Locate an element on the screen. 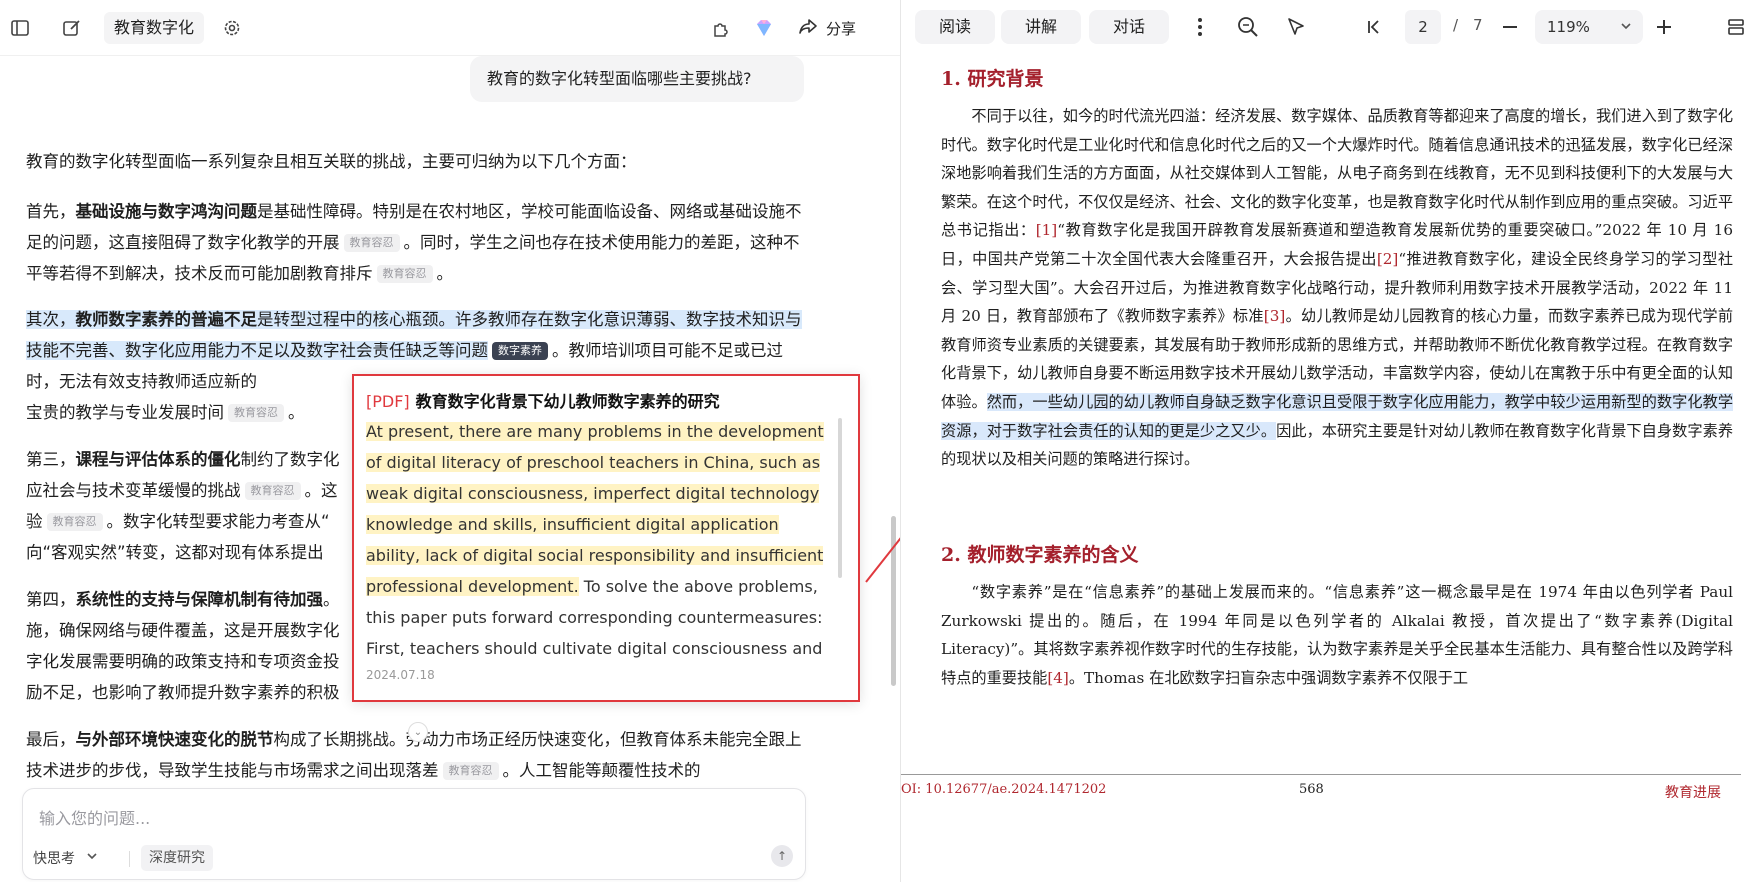  send-icon: ↑ is located at coordinates (782, 856).